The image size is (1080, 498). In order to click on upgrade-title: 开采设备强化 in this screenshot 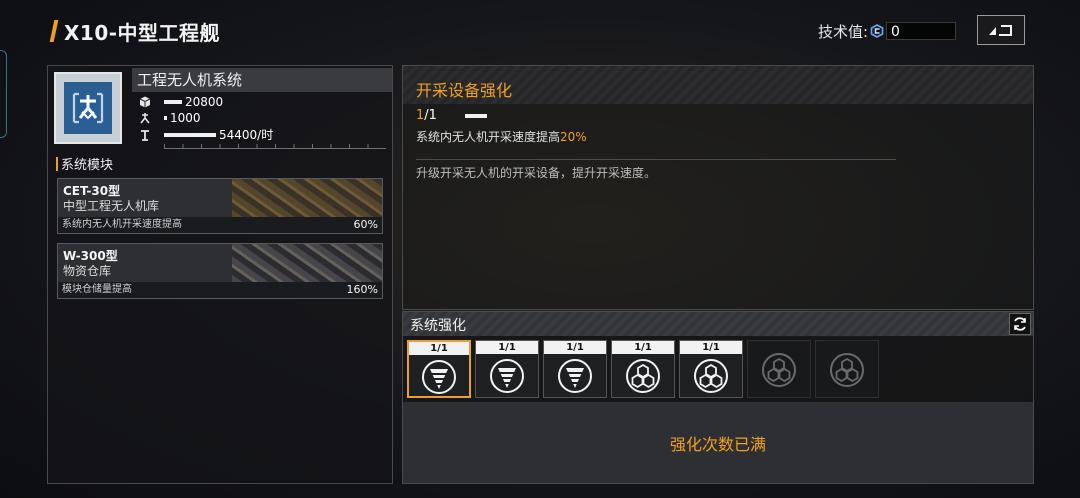, I will do `click(464, 90)`.